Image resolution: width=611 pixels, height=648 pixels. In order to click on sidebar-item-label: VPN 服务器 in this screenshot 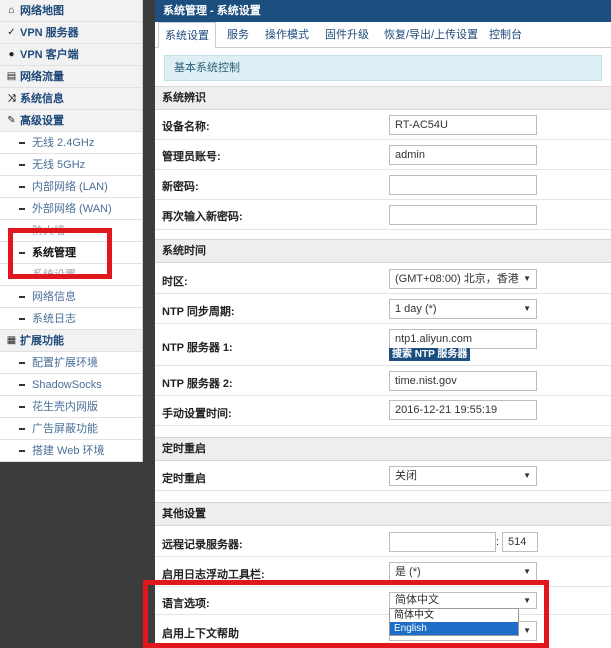, I will do `click(49, 33)`.